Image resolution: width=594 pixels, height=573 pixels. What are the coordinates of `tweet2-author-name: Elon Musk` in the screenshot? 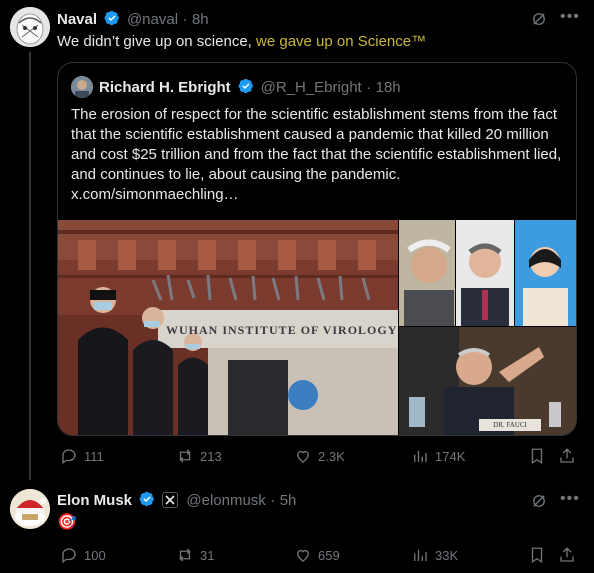 It's located at (94, 500).